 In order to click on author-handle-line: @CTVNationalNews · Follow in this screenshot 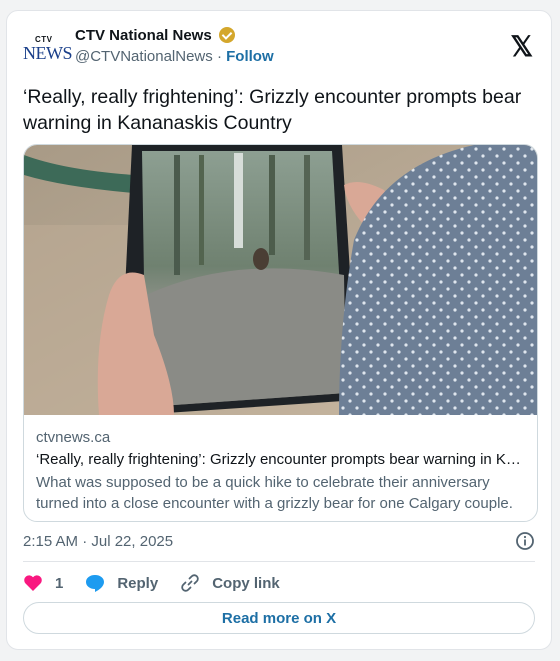, I will do `click(174, 56)`.